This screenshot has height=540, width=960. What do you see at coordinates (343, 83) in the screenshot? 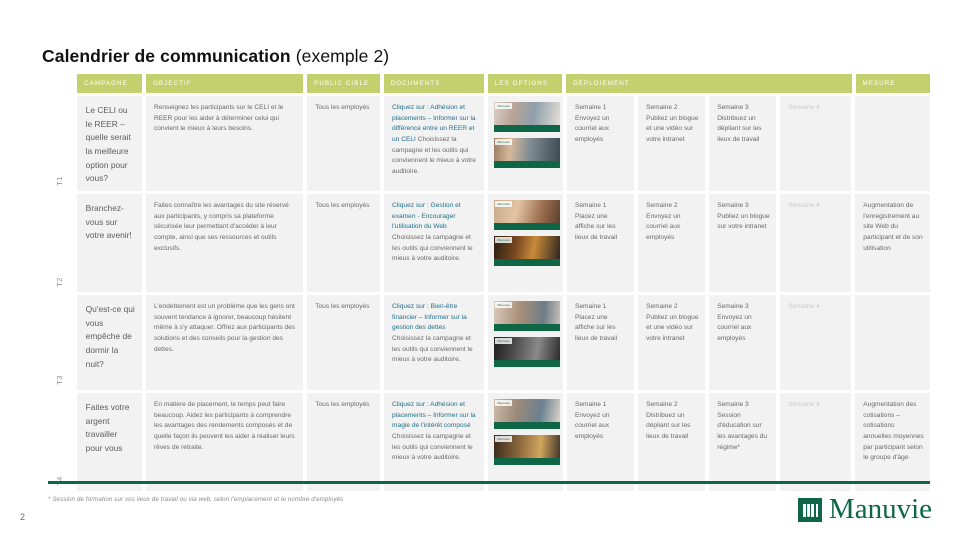
I see `column-header-public-cible: PUBLIC CIBLE` at bounding box center [343, 83].